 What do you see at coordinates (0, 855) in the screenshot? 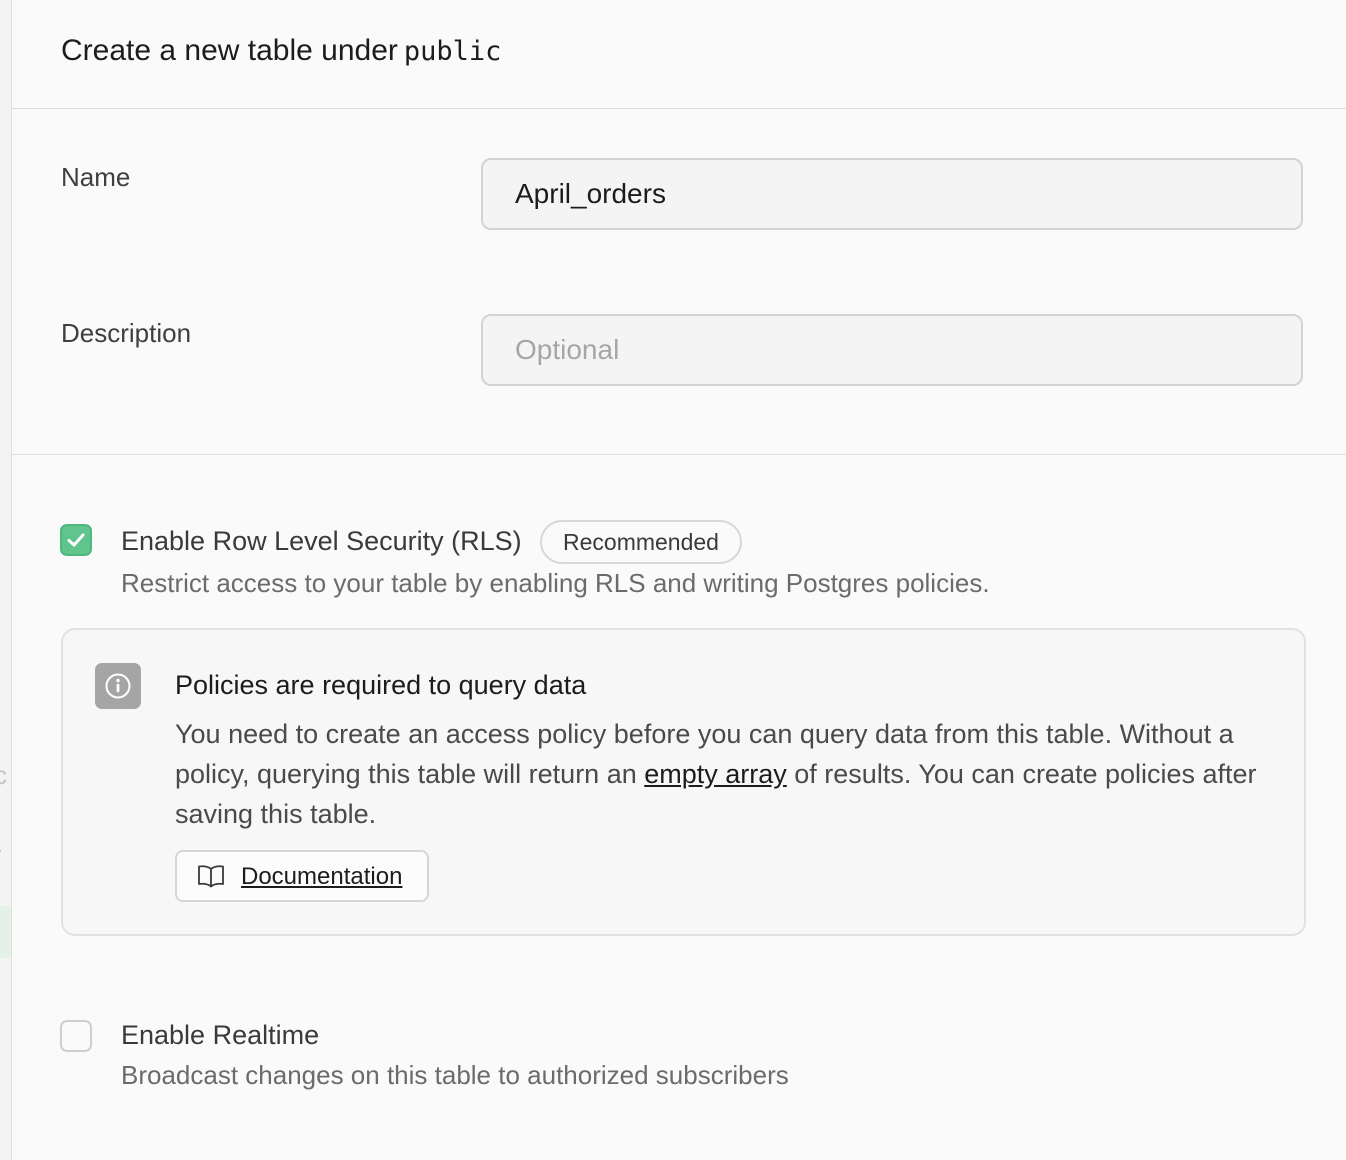
I see `background-text-fragment: r` at bounding box center [0, 855].